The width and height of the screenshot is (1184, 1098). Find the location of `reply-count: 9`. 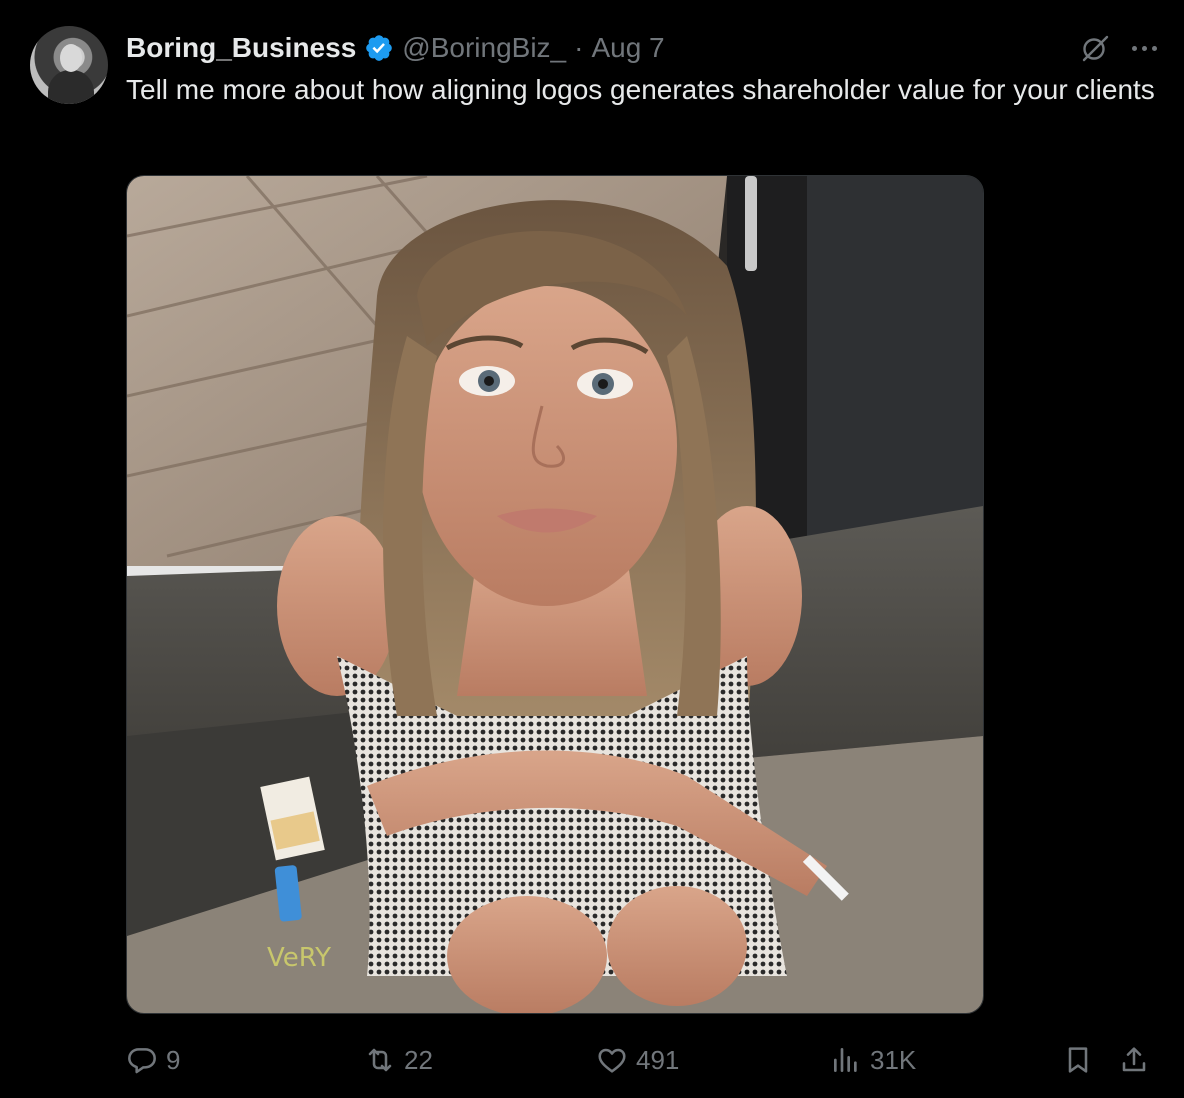

reply-count: 9 is located at coordinates (173, 1059).